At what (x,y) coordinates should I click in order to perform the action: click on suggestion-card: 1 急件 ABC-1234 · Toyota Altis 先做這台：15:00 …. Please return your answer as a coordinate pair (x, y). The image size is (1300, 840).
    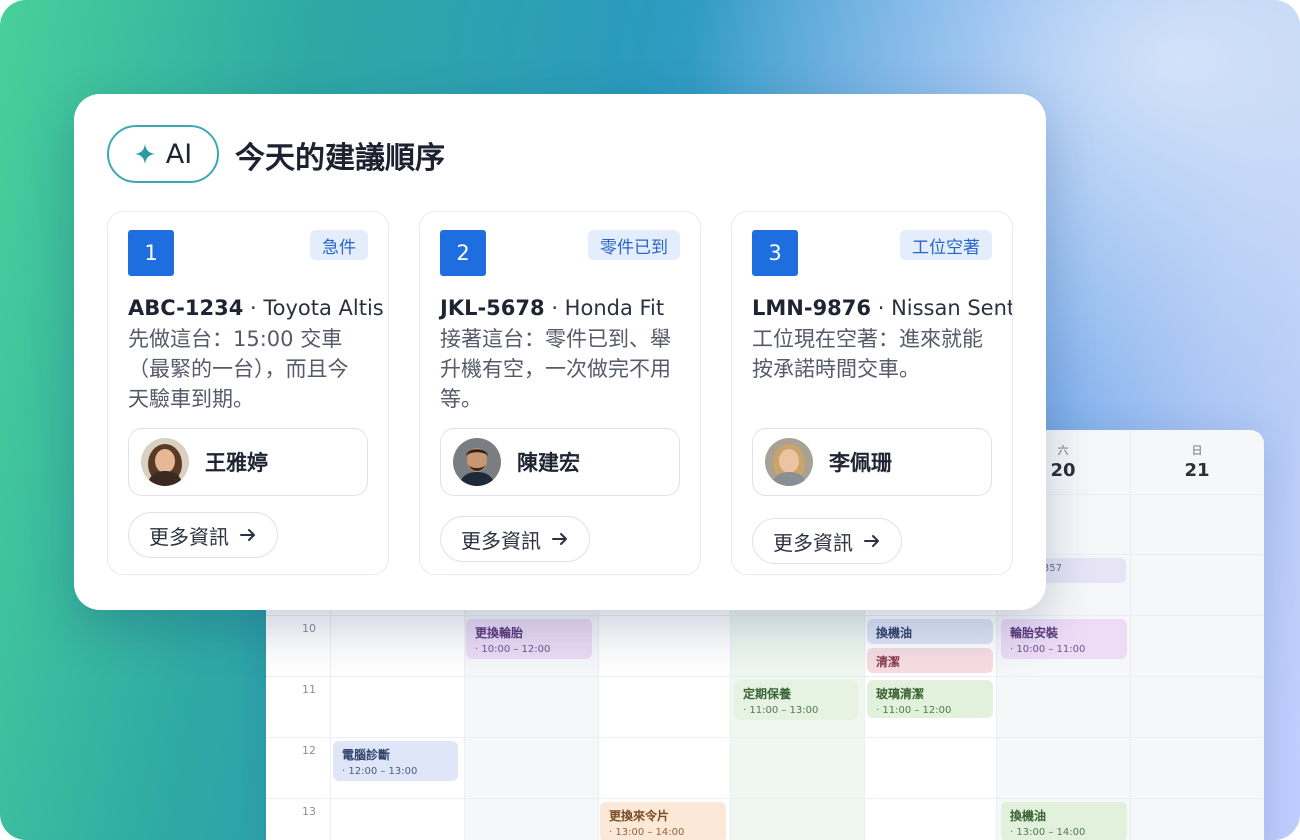
    Looking at the image, I should click on (248, 393).